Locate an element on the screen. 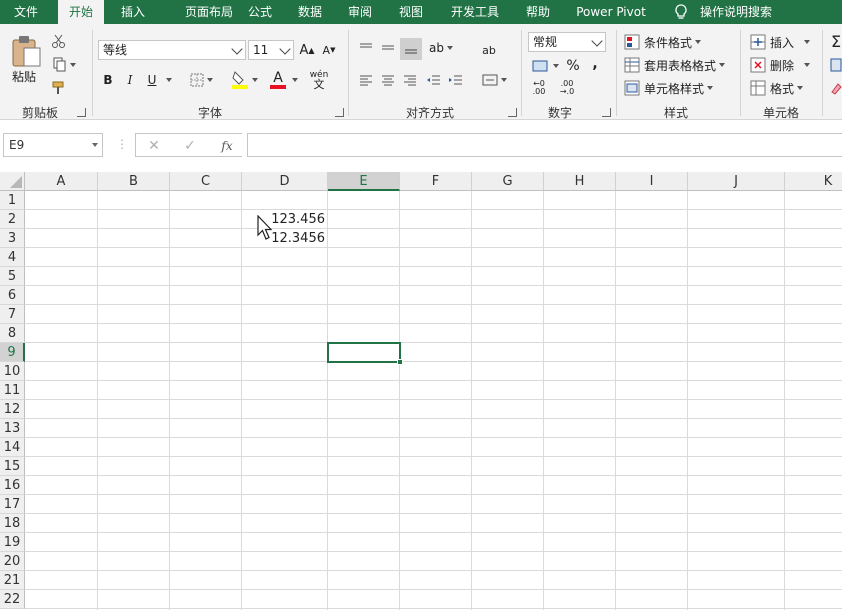 The image size is (842, 610). clear-icon is located at coordinates (836, 89).